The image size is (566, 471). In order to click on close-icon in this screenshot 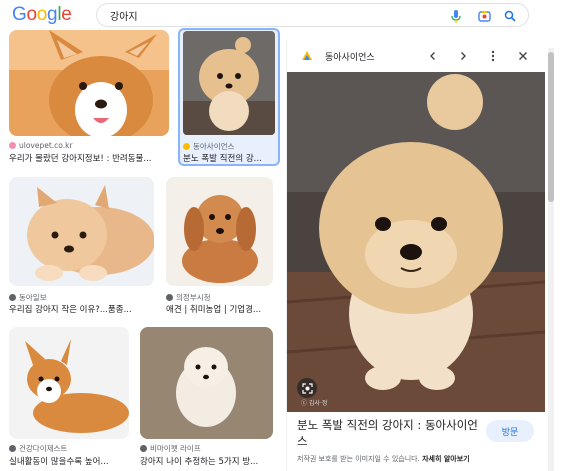, I will do `click(523, 56)`.